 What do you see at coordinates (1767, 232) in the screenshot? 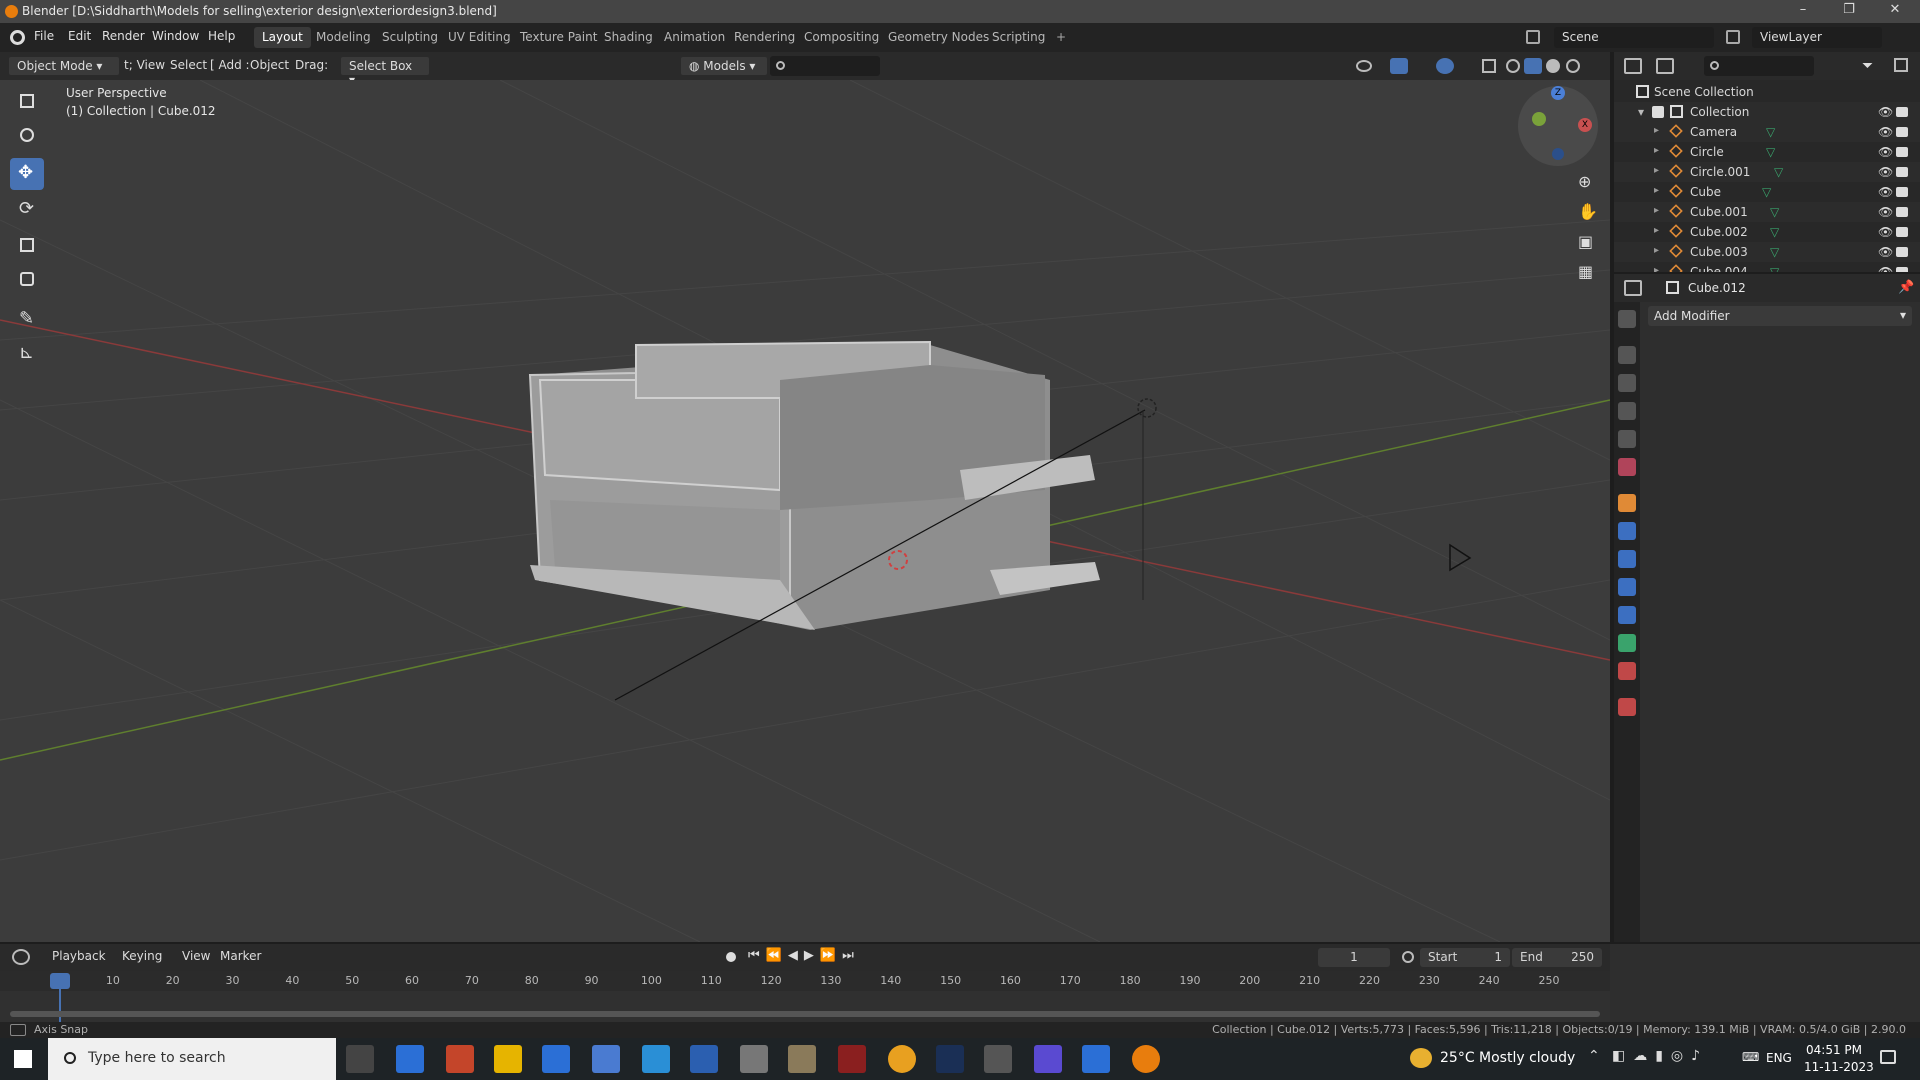
I see `outliner-item-row: ▸ Cube.002 ▽ 👁` at bounding box center [1767, 232].